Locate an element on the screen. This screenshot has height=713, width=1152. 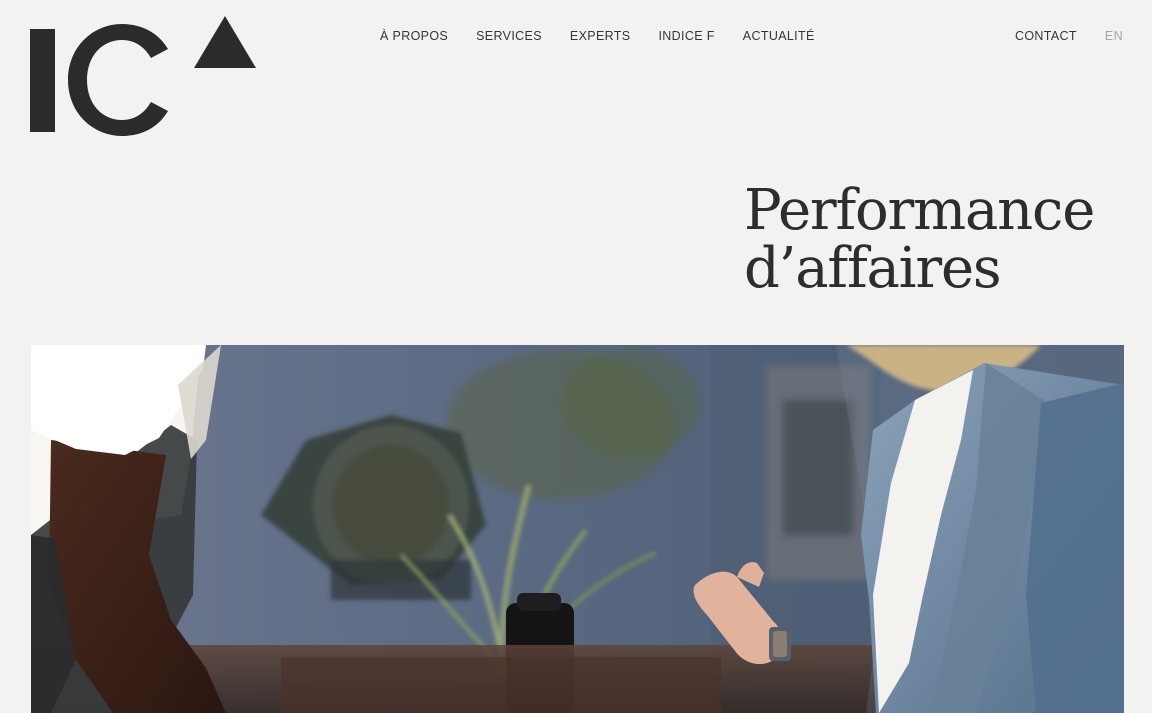
utility-navigation: CONTACT EN is located at coordinates (1069, 36).